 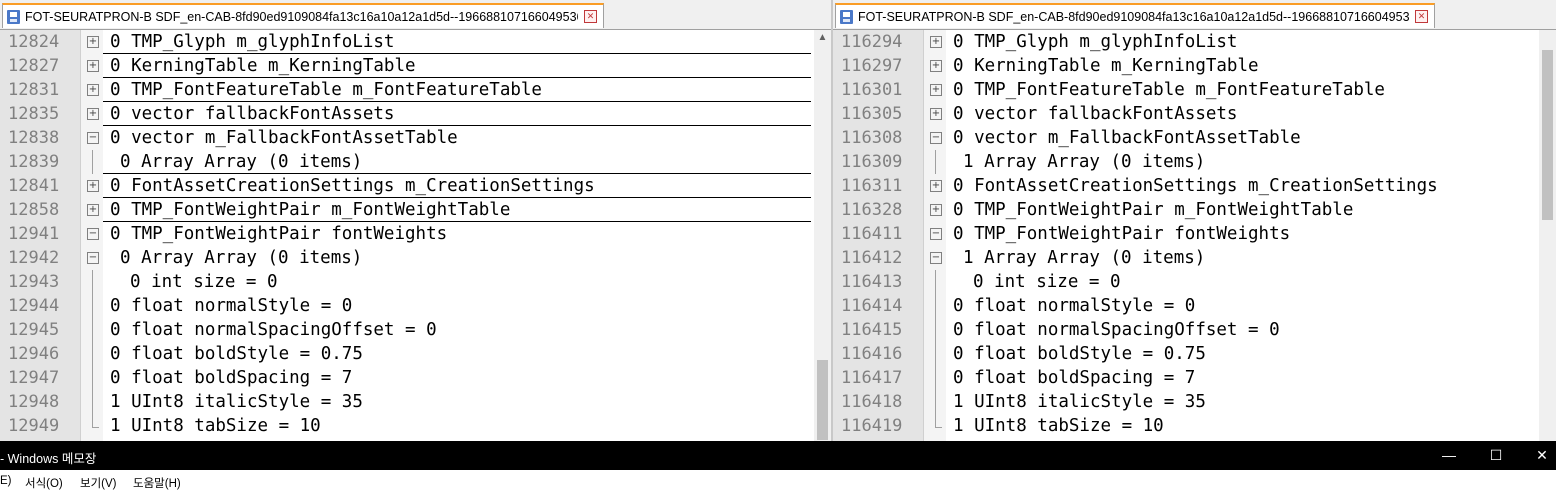 What do you see at coordinates (241, 162) in the screenshot?
I see `line-text: 0 Array Array (0 items)` at bounding box center [241, 162].